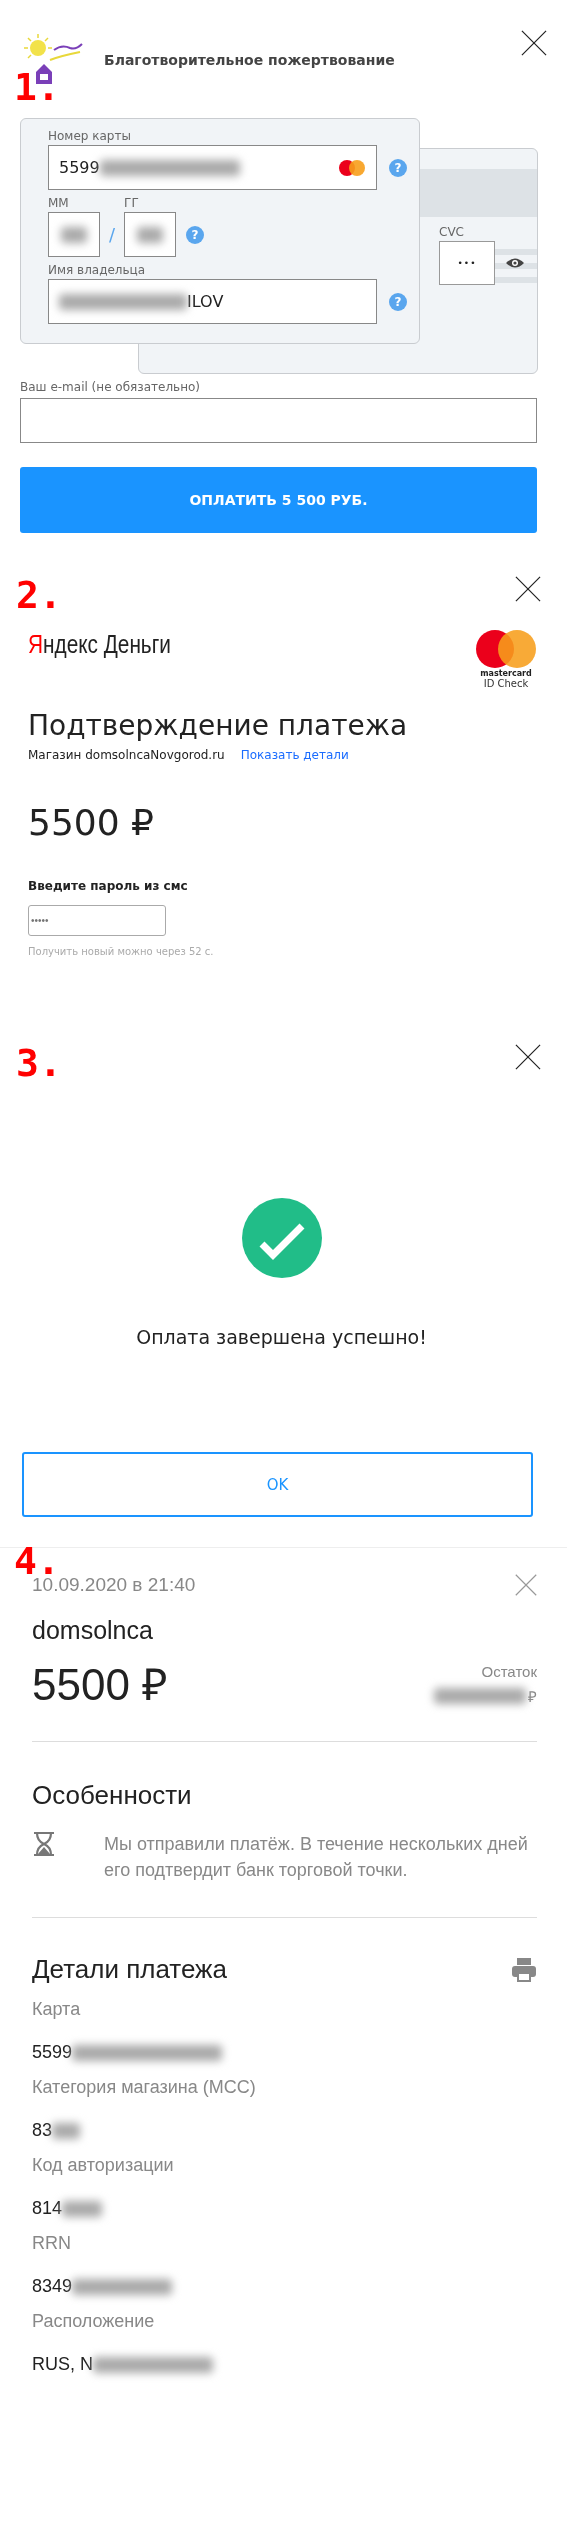  I want to click on detail-label: Код авторизации, so click(103, 2165).